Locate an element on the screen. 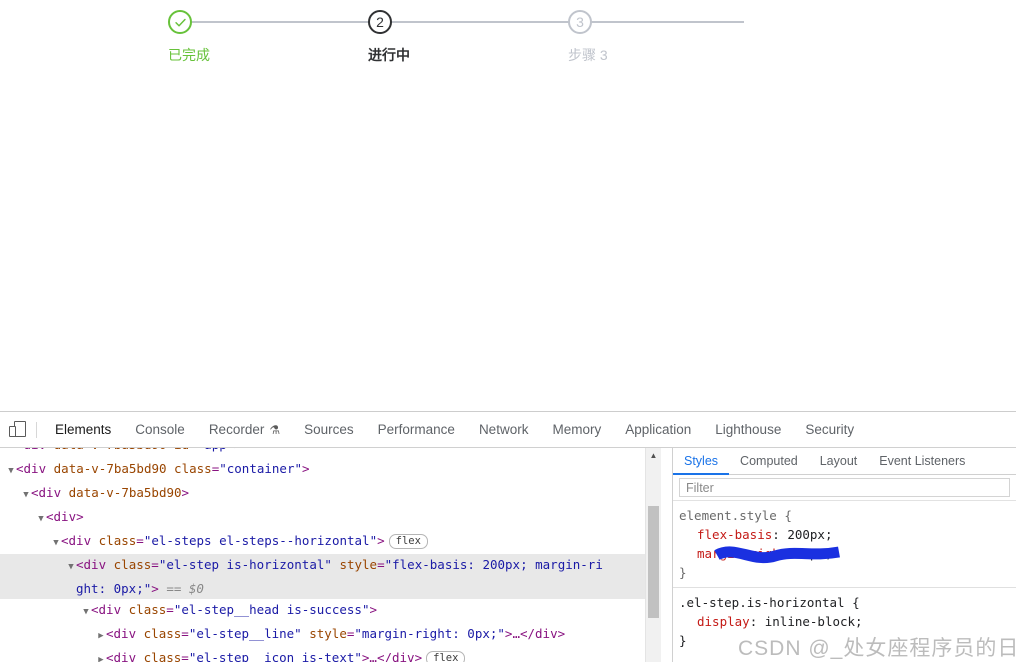 The width and height of the screenshot is (1016, 662). dom-token: "el-step__line" is located at coordinates (245, 633).